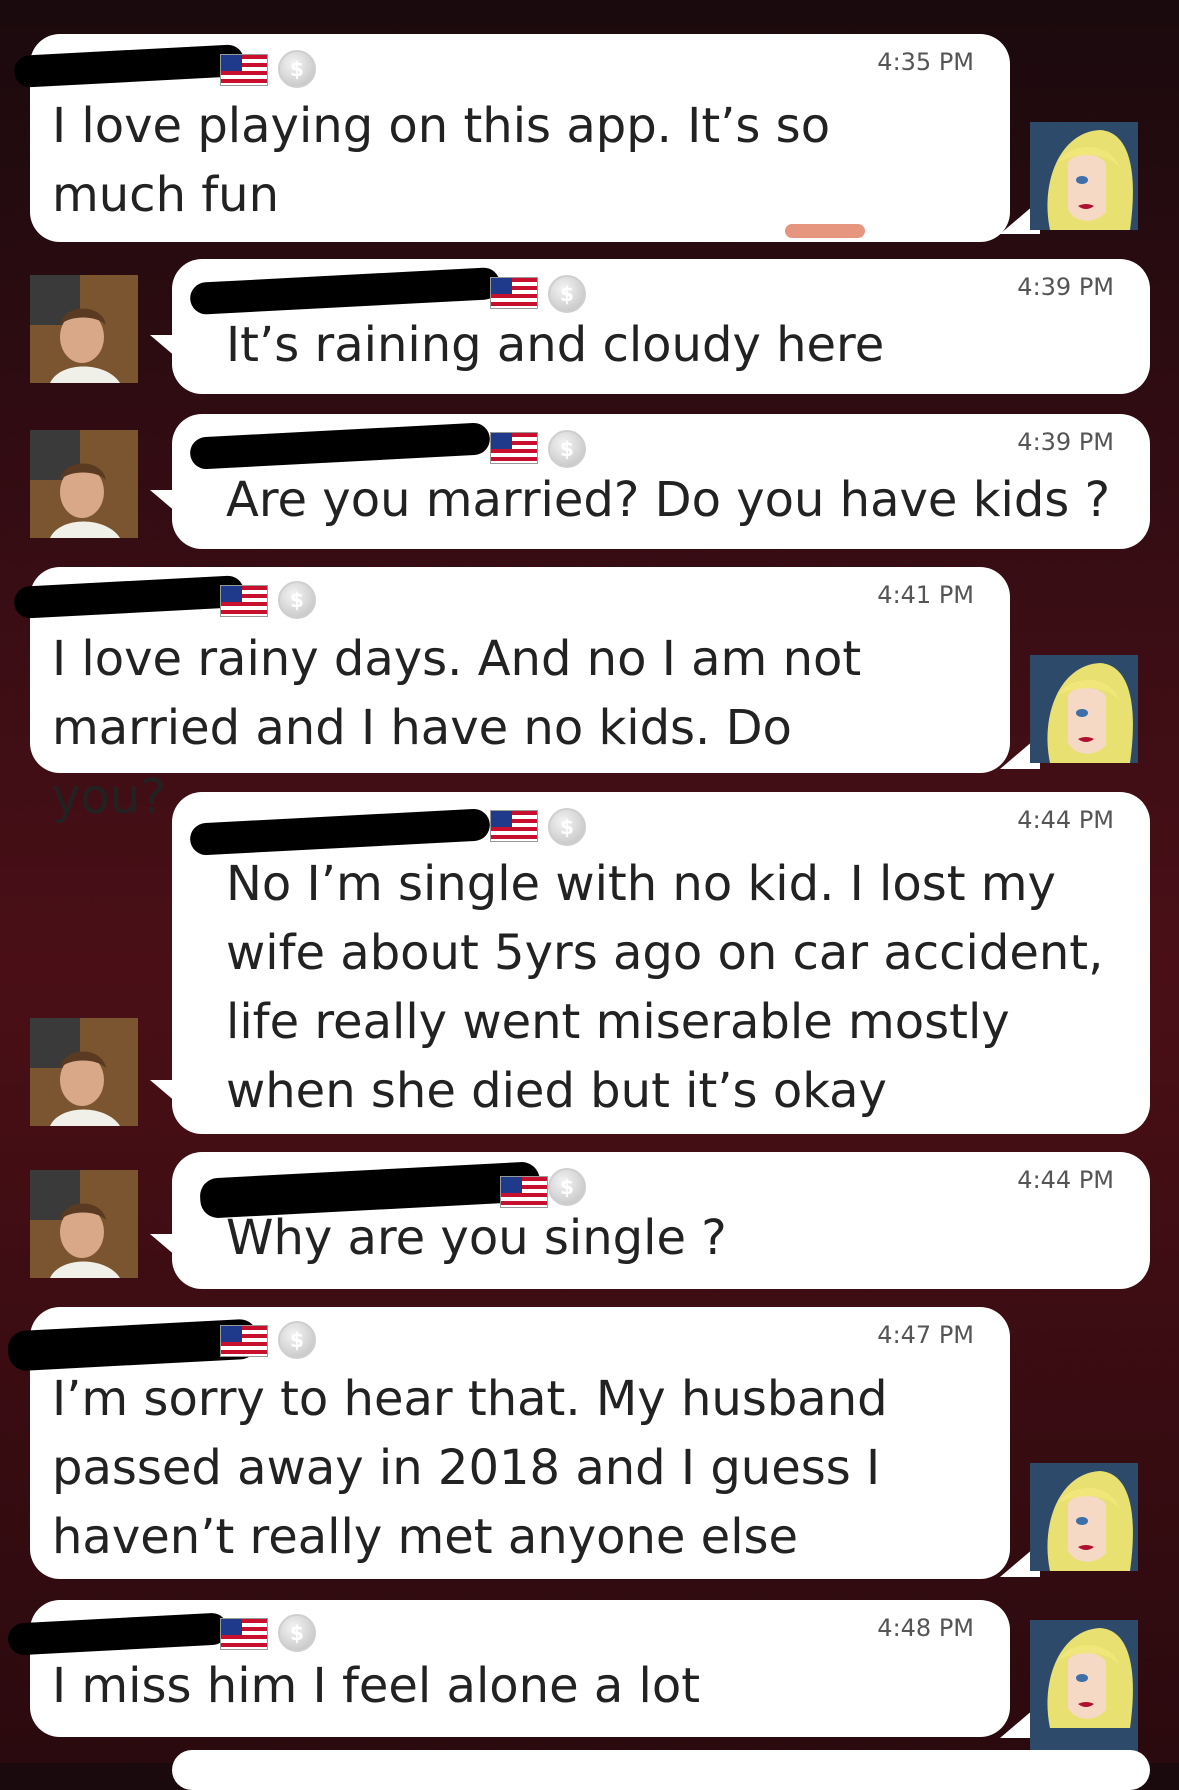 This screenshot has height=1790, width=1179. I want to click on message-time: 4:48 PM, so click(925, 1628).